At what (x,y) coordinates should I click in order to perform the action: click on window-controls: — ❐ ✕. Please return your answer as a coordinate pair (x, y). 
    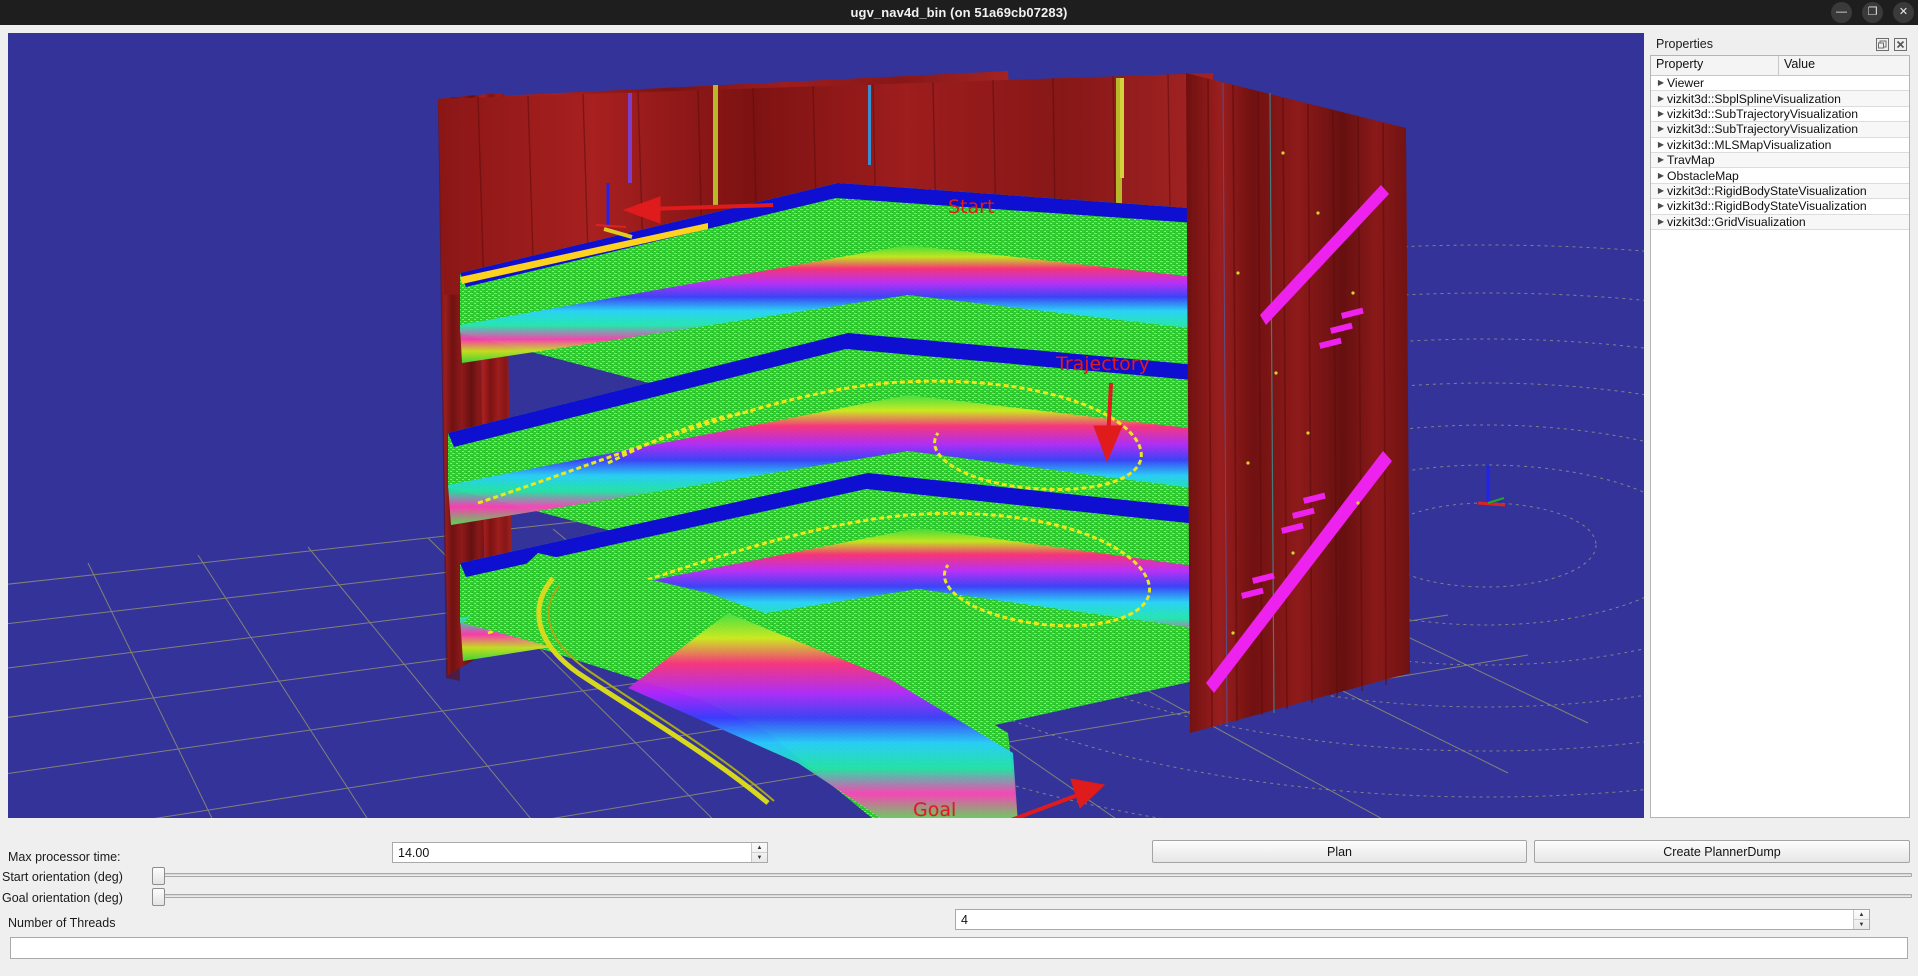
    Looking at the image, I should click on (1872, 12).